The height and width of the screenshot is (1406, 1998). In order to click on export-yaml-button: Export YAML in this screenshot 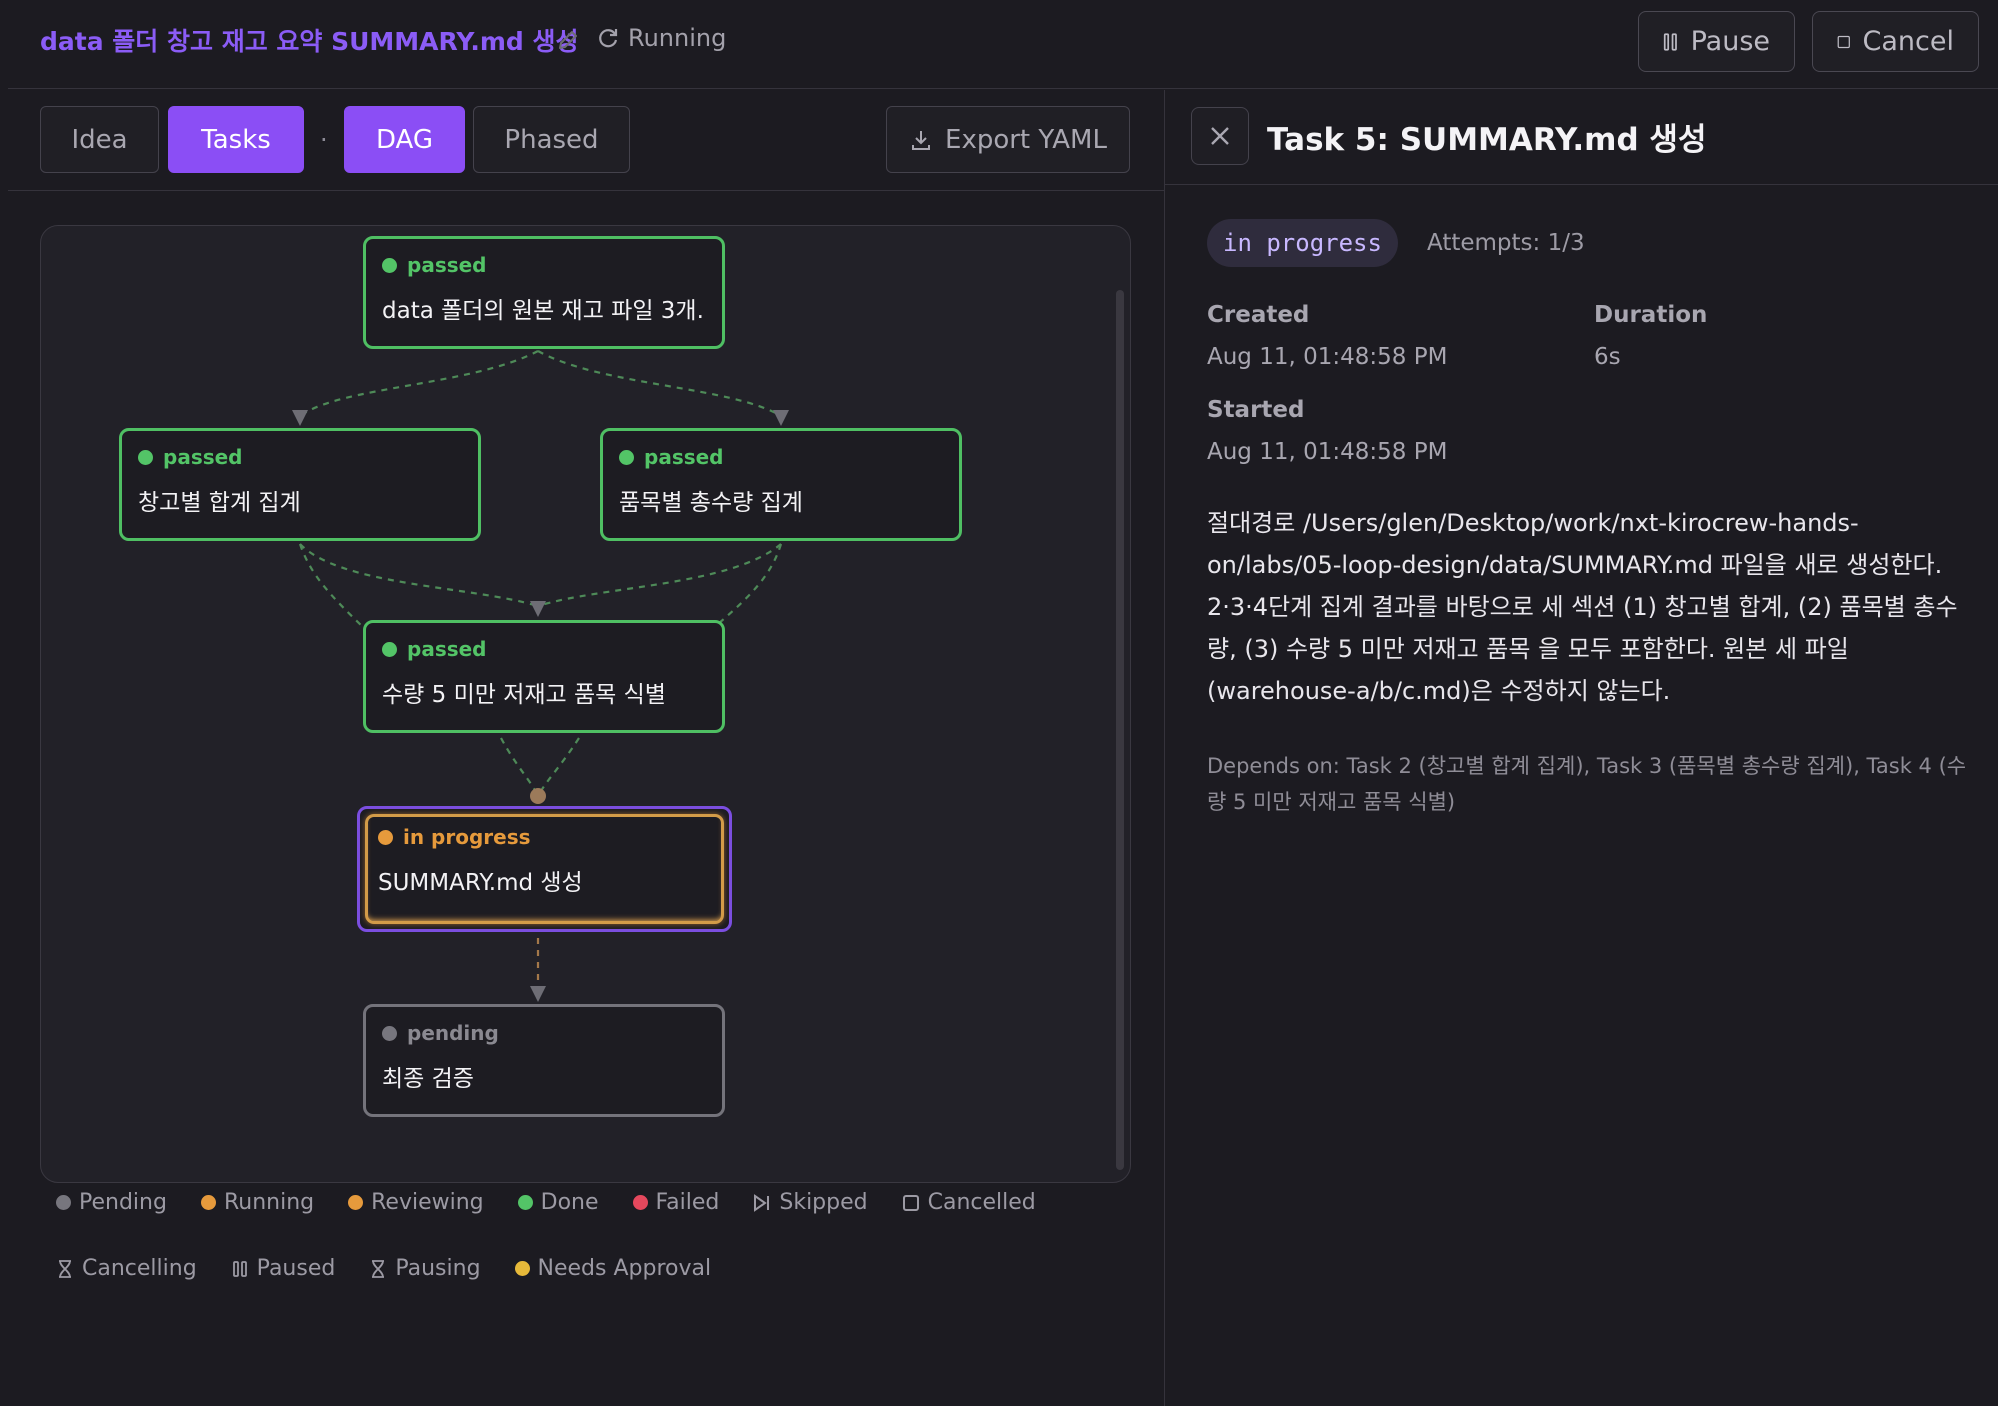, I will do `click(1008, 139)`.